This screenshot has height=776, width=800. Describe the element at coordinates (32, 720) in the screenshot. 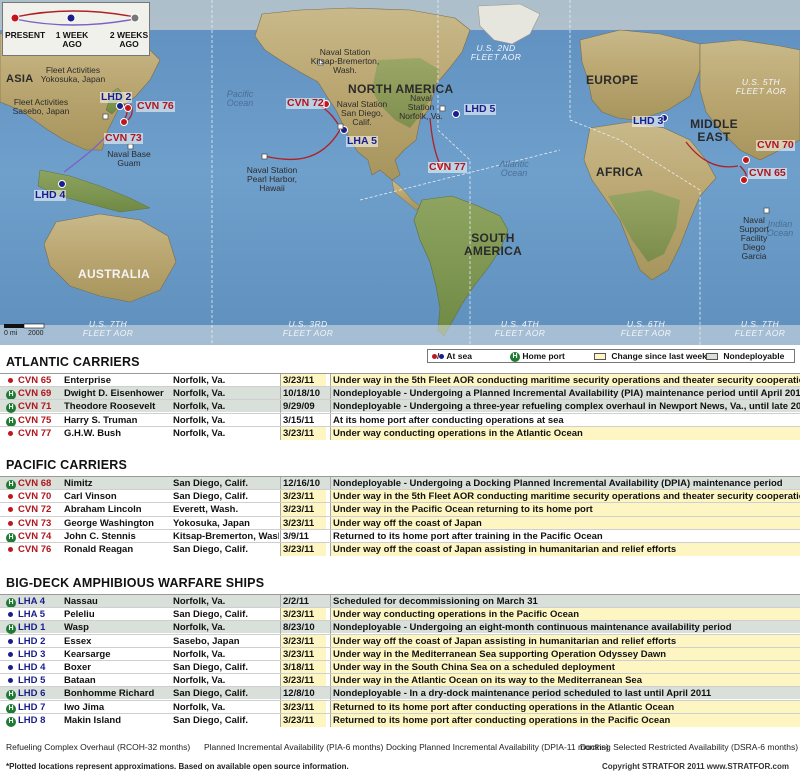

I see `hull-number: LHD 8` at that location.